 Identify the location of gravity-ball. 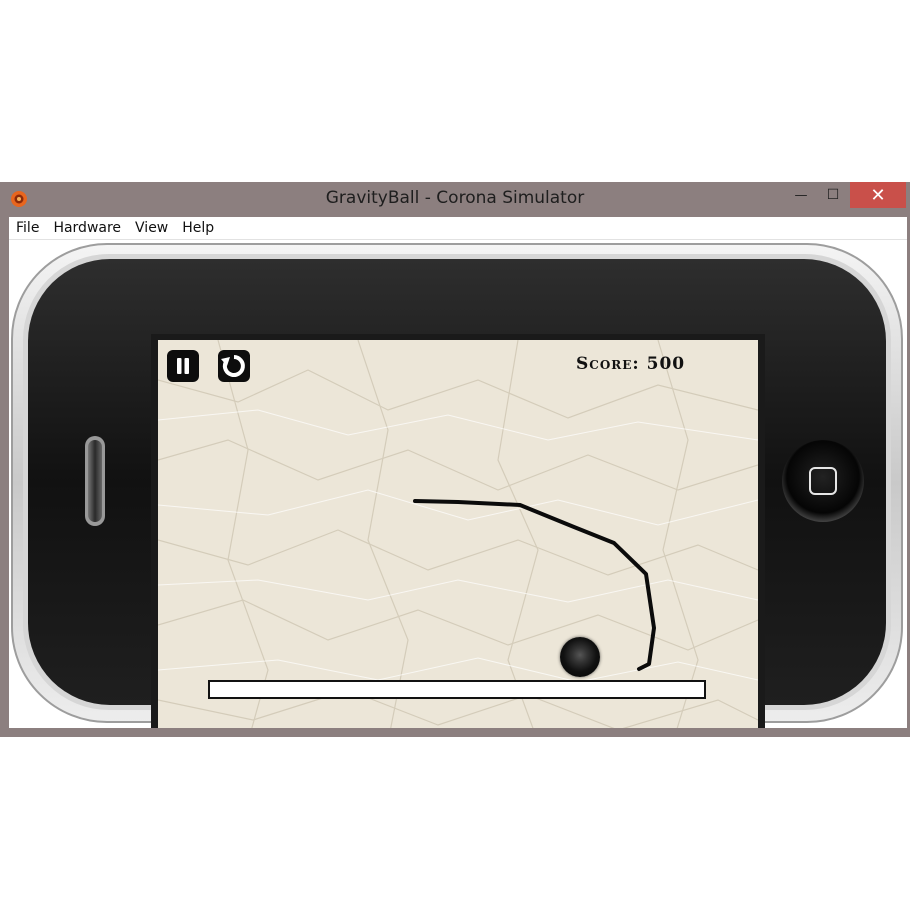
(580, 657).